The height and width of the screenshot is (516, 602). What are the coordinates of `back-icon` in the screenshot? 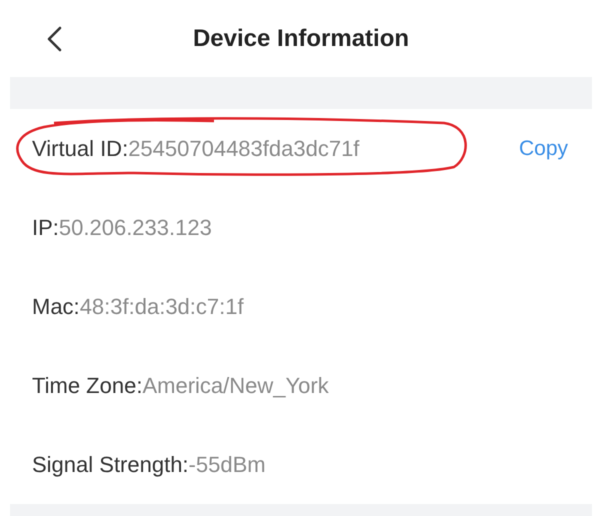 It's located at (54, 39).